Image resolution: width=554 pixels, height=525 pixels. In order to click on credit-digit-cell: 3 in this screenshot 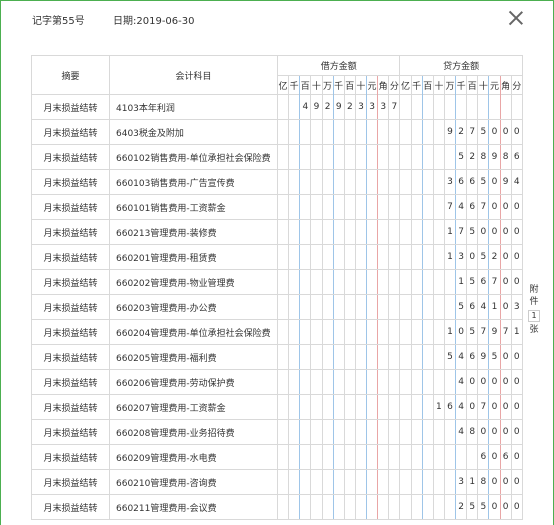, I will do `click(461, 482)`.